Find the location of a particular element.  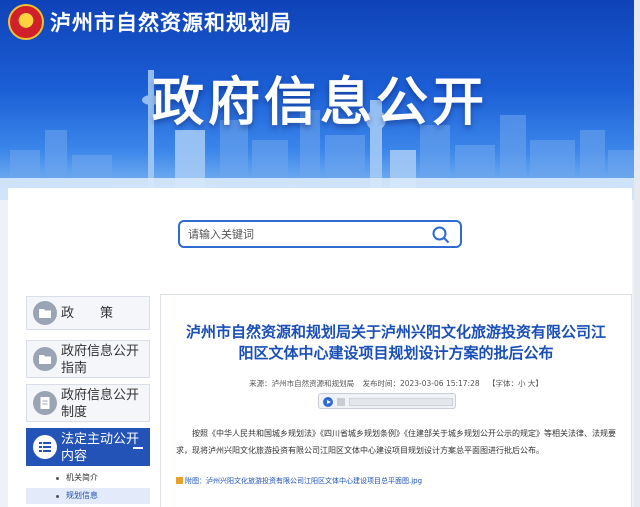

search-bar is located at coordinates (320, 234).